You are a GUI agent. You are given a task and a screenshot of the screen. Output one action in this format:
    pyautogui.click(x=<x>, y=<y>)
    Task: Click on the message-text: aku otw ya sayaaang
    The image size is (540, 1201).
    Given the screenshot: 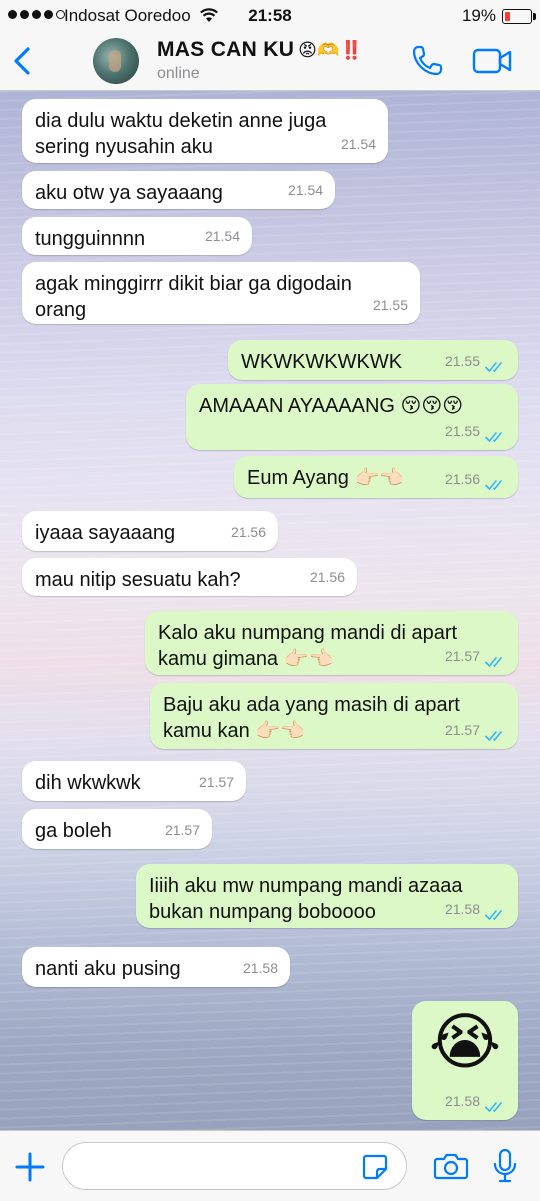 What is the action you would take?
    pyautogui.click(x=129, y=193)
    